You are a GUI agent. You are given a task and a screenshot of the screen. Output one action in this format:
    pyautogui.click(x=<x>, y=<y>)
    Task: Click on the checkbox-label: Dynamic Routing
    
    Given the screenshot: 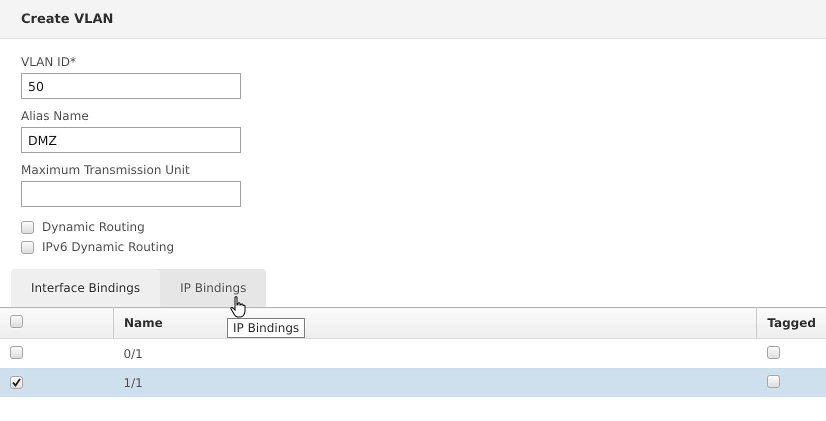 What is the action you would take?
    pyautogui.click(x=93, y=227)
    